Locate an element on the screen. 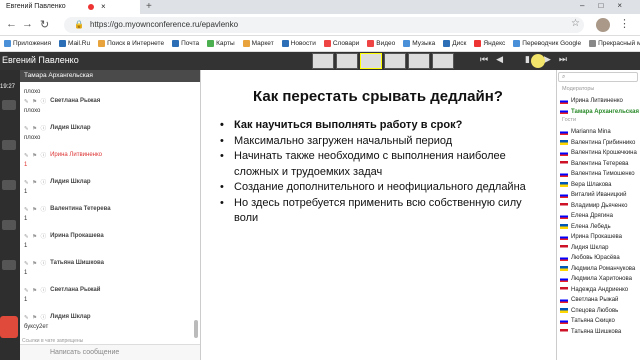 Image resolution: width=640 pixels, height=360 pixels. window-controls: –□× is located at coordinates (608, 5).